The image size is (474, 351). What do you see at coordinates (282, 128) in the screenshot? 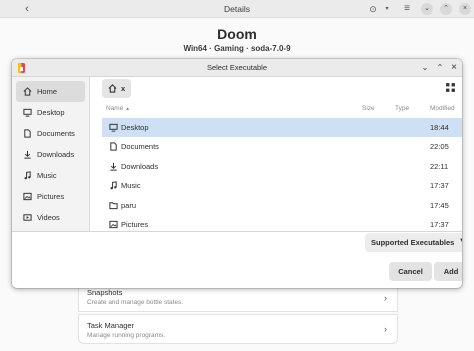
I see `file-row-desktop: Desktop 18:44` at bounding box center [282, 128].